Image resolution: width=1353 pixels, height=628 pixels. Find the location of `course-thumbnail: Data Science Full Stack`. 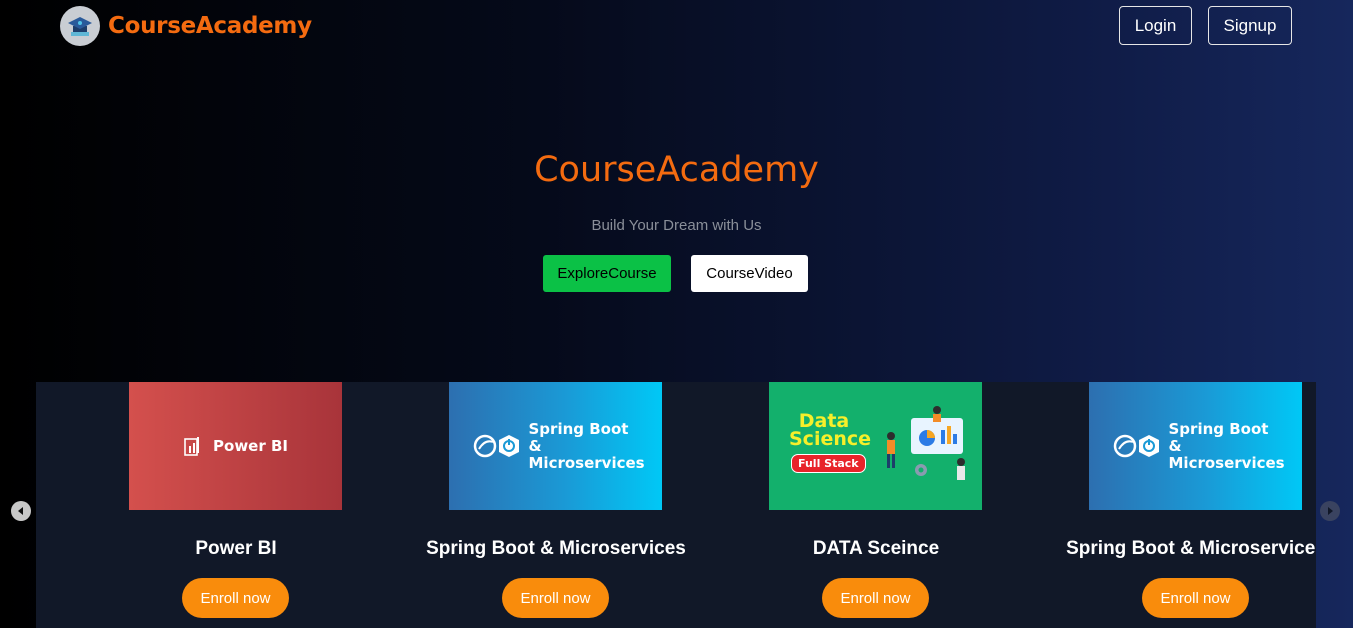

course-thumbnail: Data Science Full Stack is located at coordinates (875, 446).